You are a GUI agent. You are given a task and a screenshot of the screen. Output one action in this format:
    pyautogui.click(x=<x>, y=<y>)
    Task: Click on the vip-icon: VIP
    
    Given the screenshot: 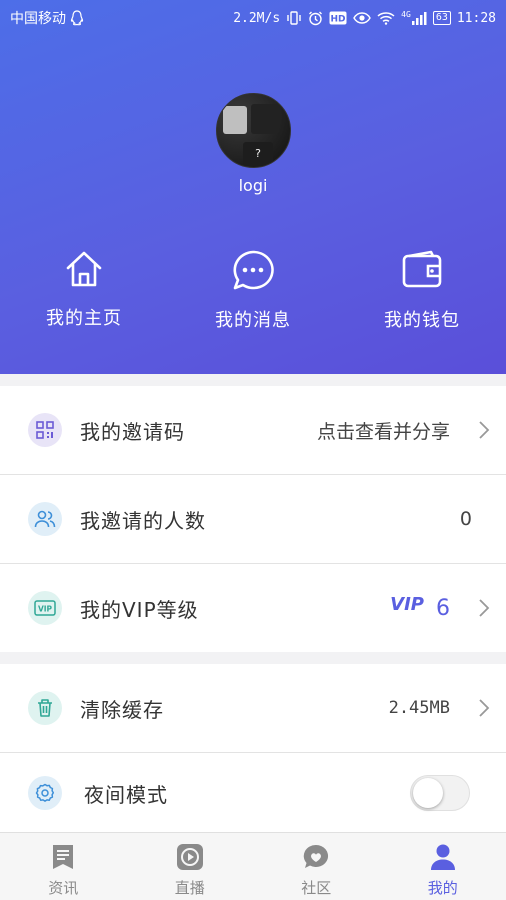 What is the action you would take?
    pyautogui.click(x=45, y=608)
    